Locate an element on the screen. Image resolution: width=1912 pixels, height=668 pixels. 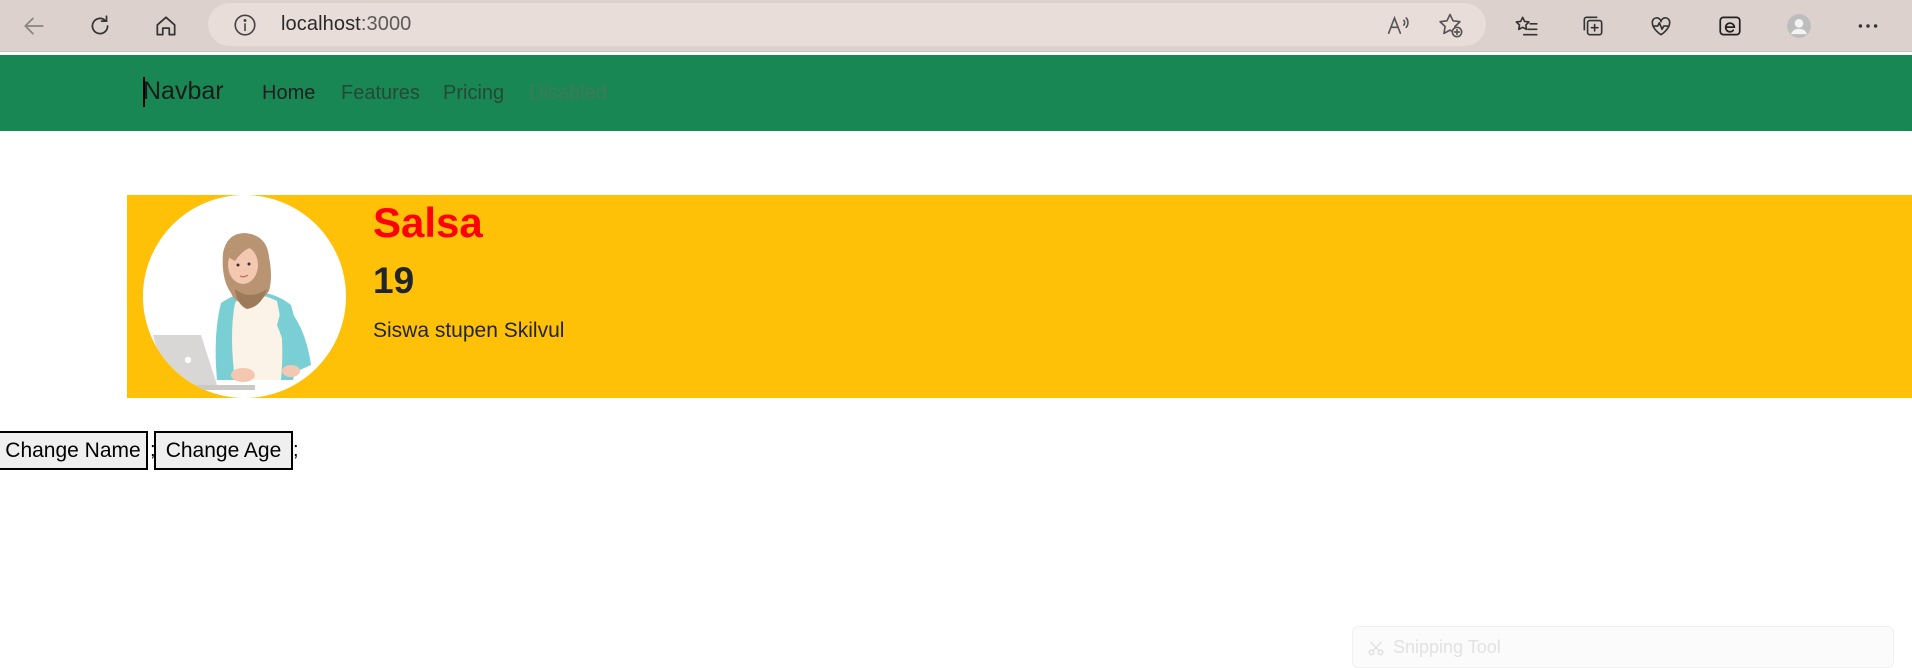
nav-link-disabled: Disabled is located at coordinates (568, 93).